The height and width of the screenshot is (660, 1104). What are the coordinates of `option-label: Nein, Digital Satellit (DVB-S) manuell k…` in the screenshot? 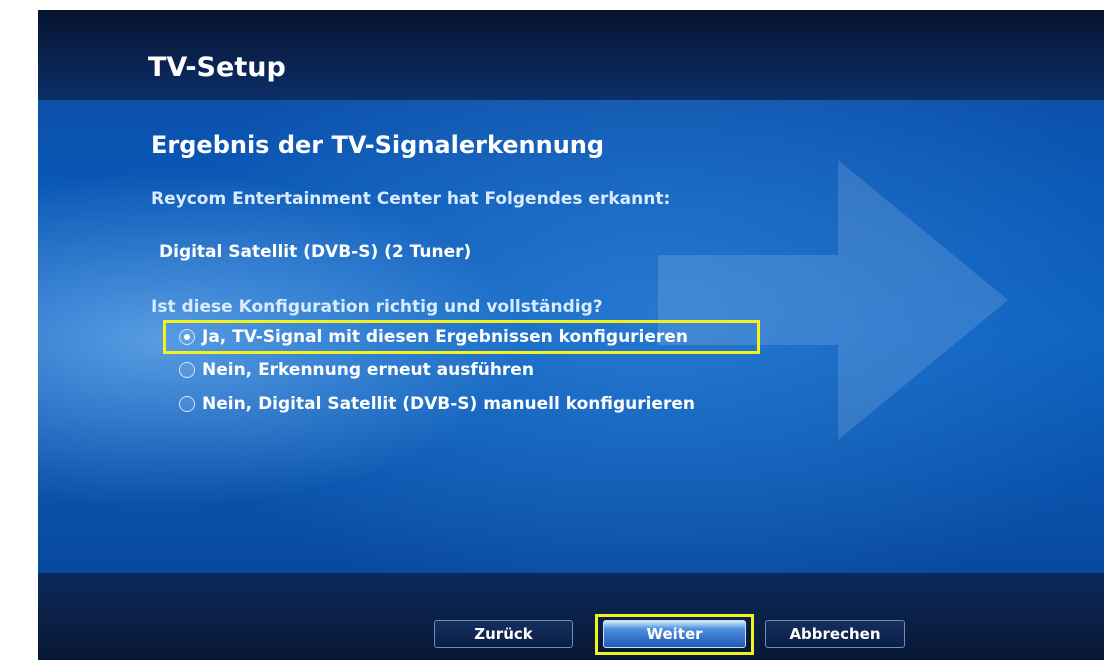 It's located at (448, 404).